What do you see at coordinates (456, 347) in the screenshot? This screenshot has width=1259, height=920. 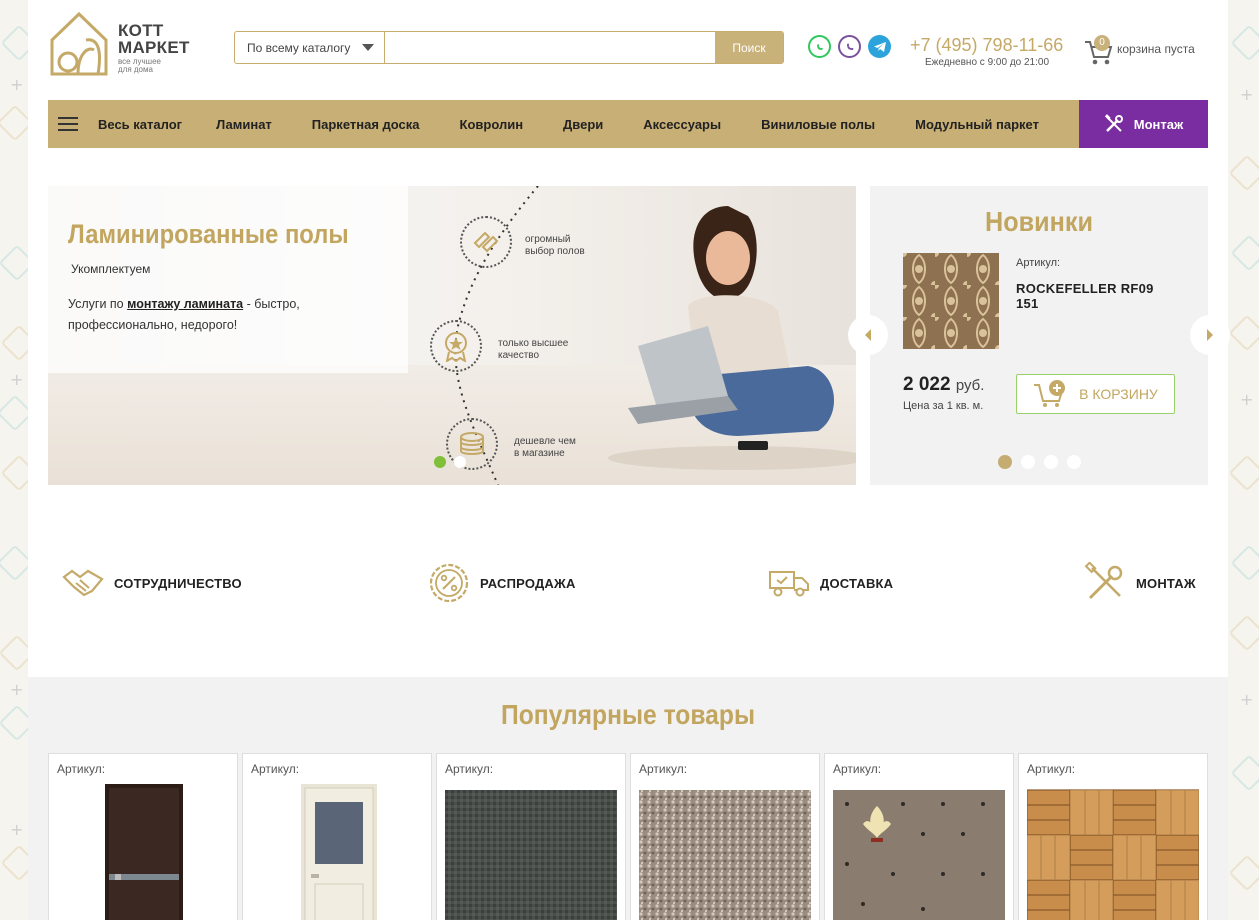 I see `medal-icon` at bounding box center [456, 347].